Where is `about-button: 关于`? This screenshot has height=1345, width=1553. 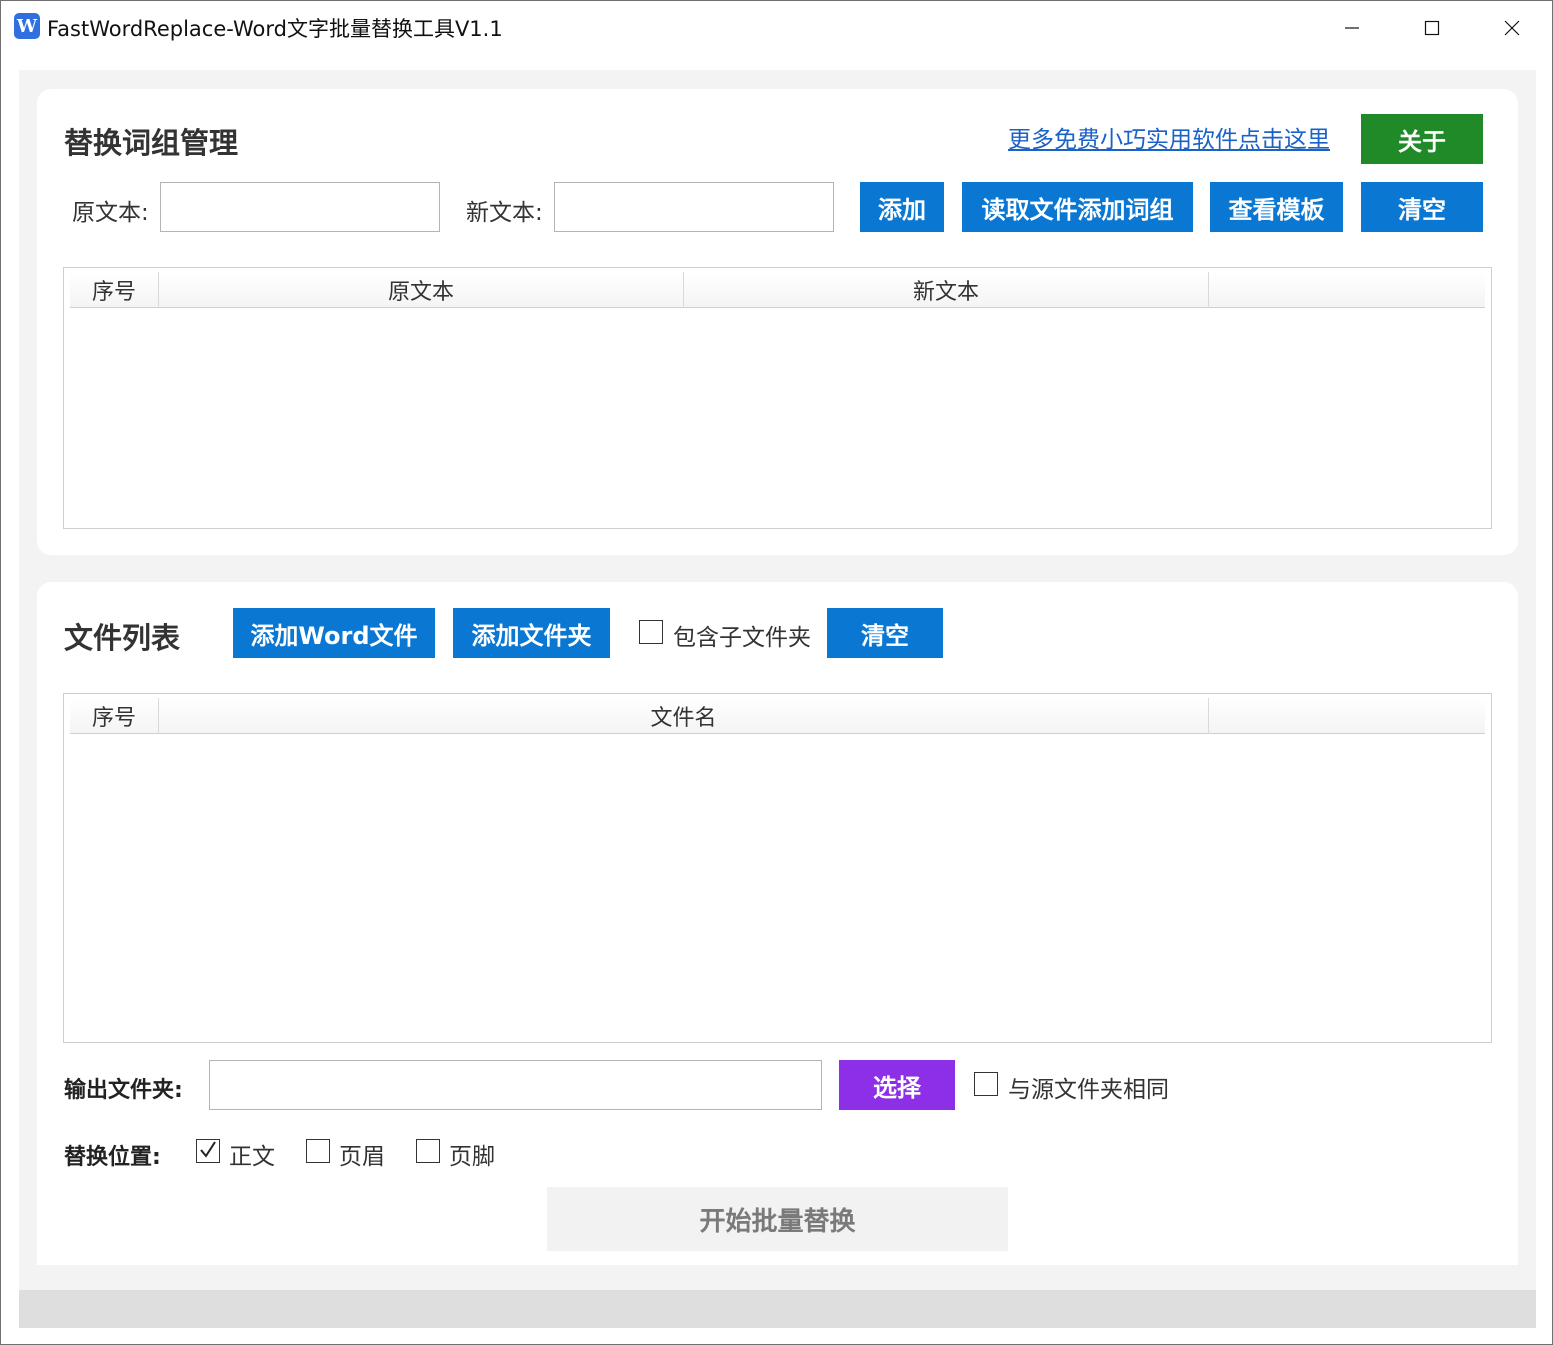 about-button: 关于 is located at coordinates (1422, 139).